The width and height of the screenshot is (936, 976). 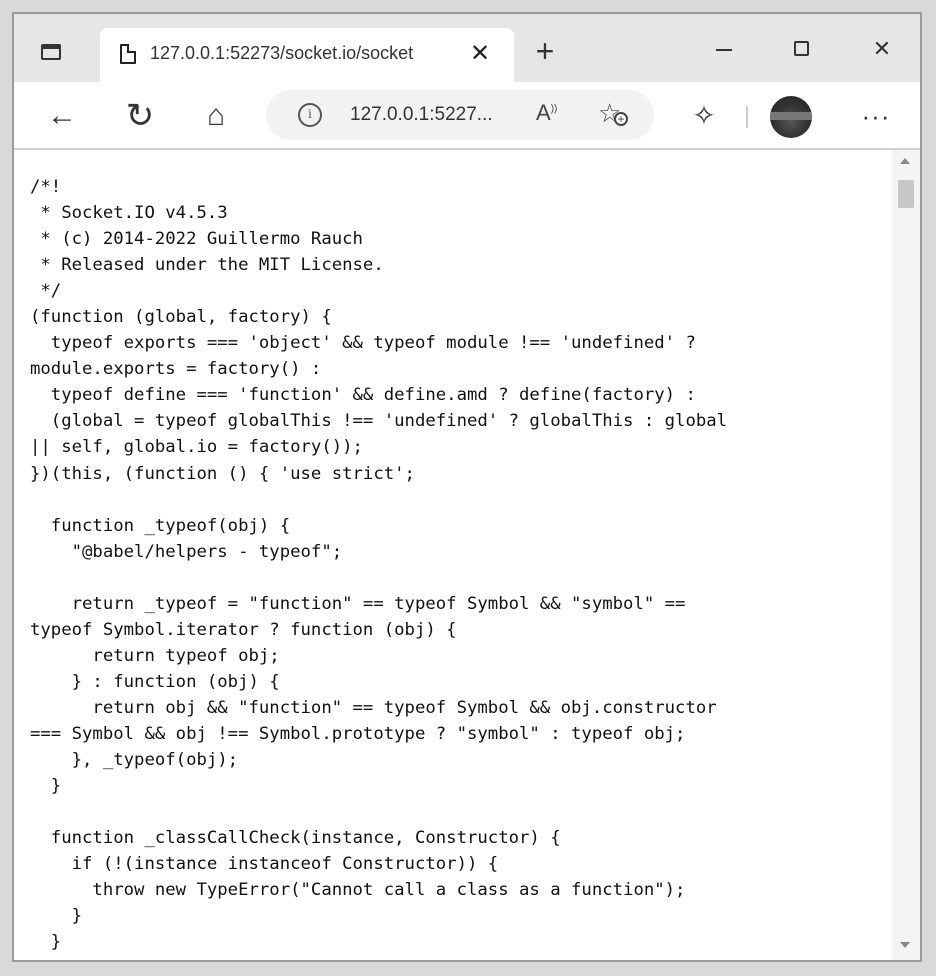 I want to click on code-line: * Released under the MIT License., so click(x=207, y=265).